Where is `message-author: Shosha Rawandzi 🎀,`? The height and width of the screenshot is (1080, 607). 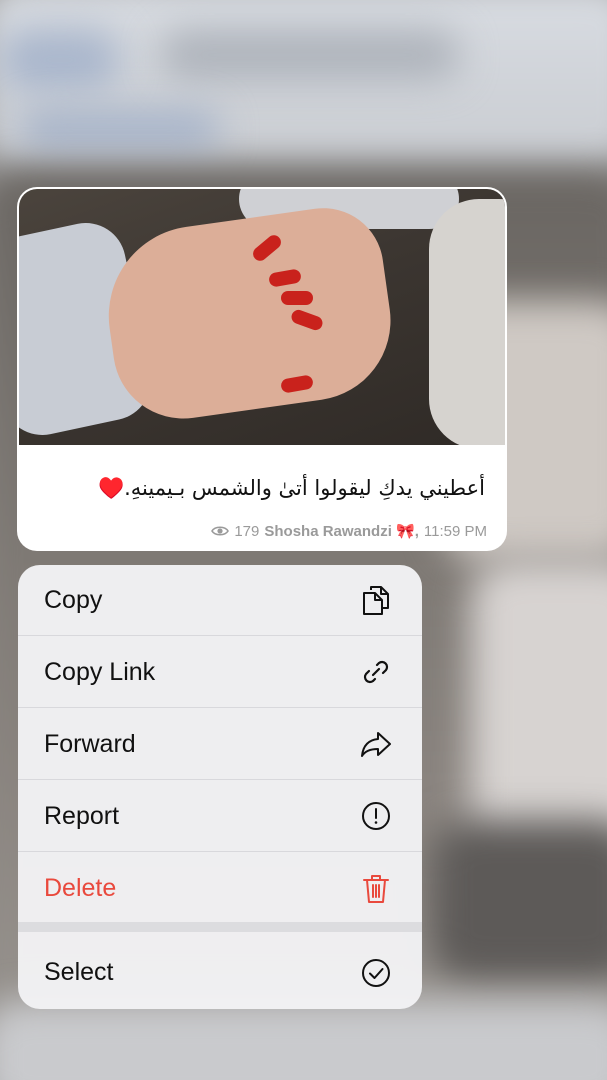
message-author: Shosha Rawandzi 🎀, is located at coordinates (341, 531).